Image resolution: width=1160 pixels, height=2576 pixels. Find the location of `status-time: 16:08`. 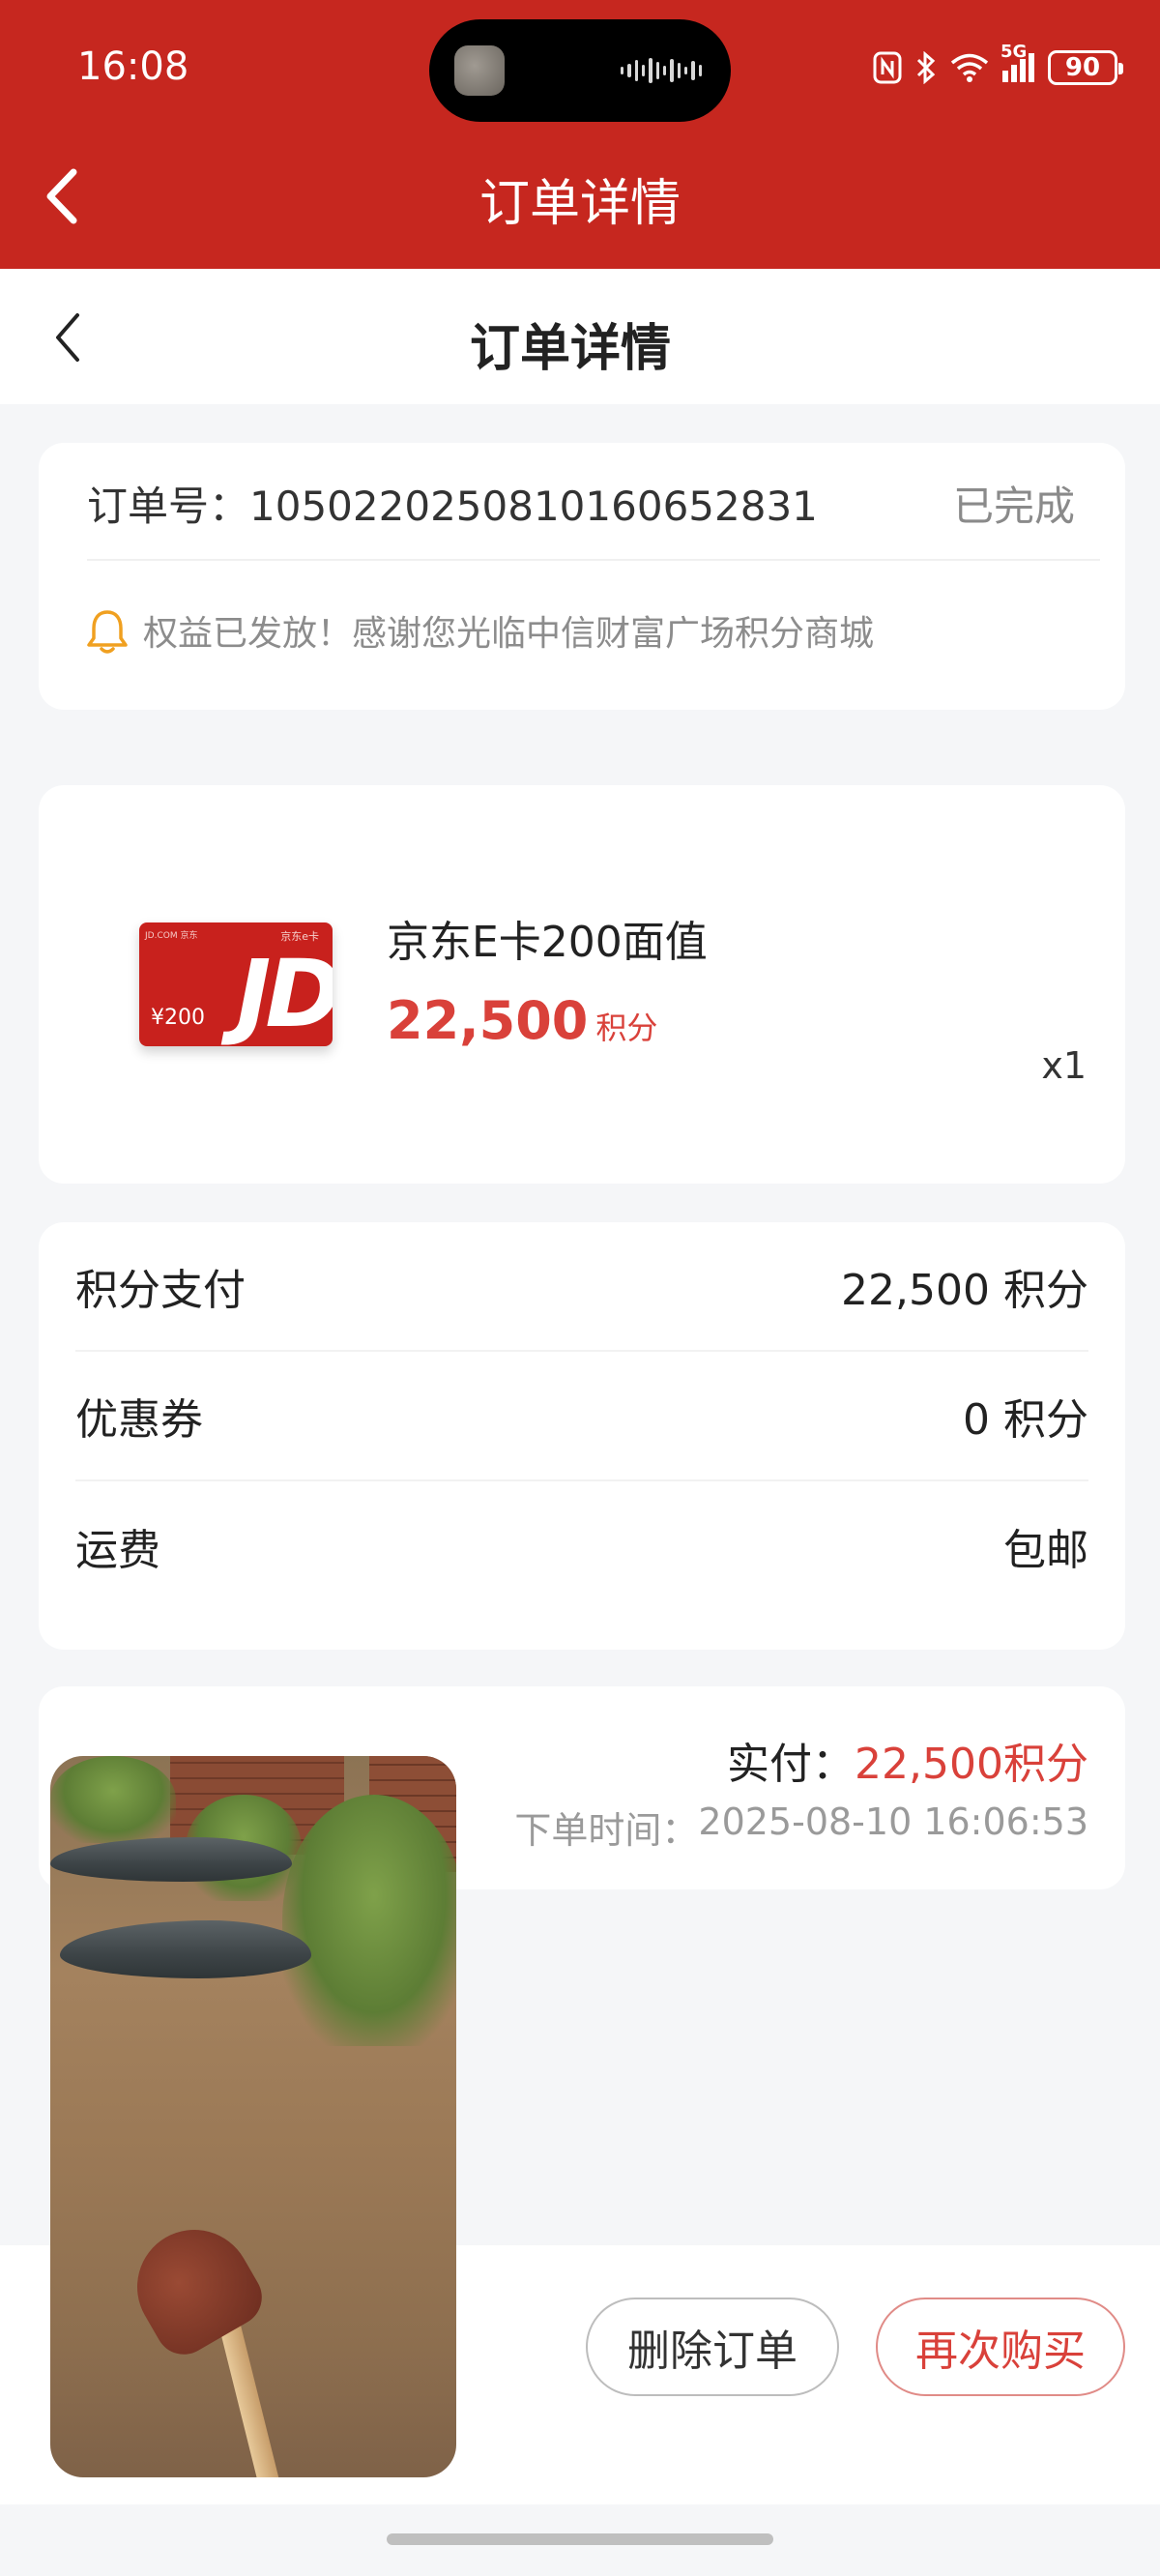

status-time: 16:08 is located at coordinates (133, 66).